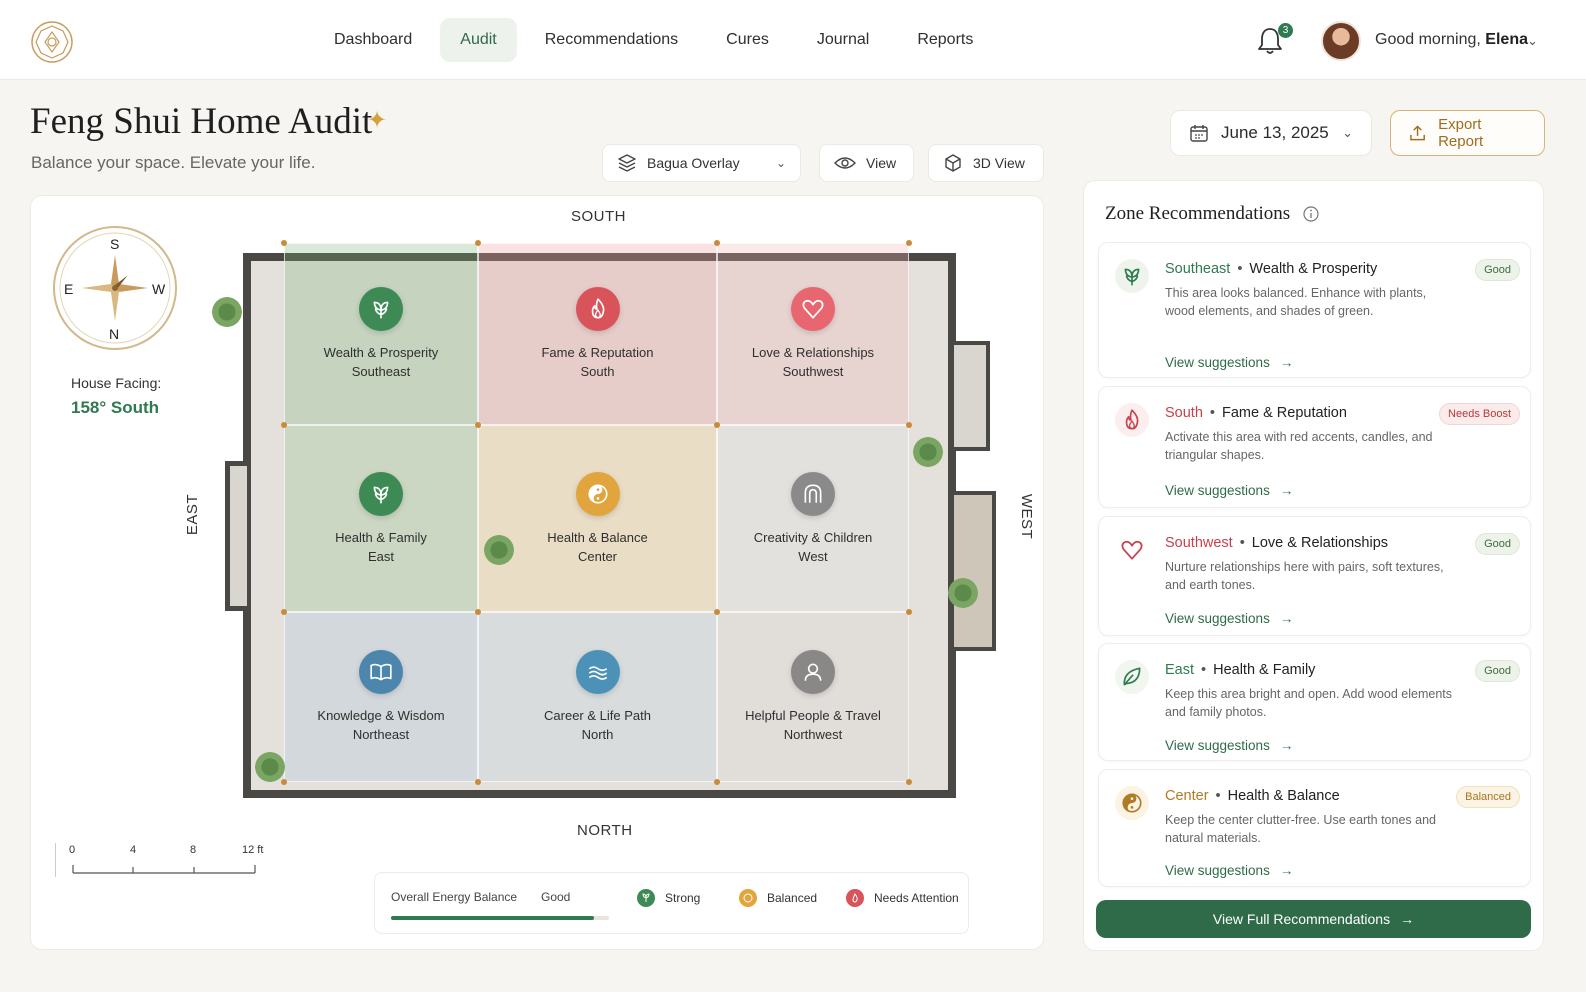 This screenshot has width=1586, height=992. I want to click on balanced-dot-icon, so click(748, 898).